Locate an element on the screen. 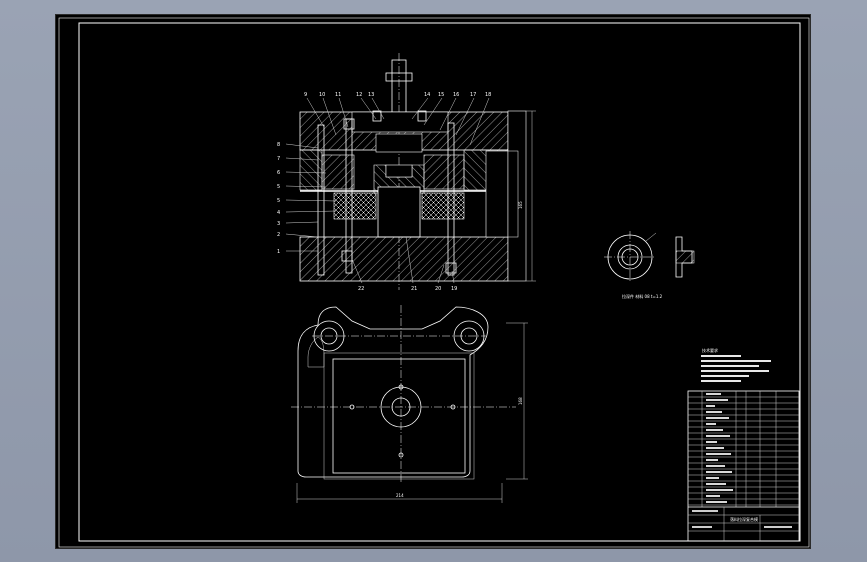 The height and width of the screenshot is (562, 867). part-no: 2 is located at coordinates (278, 235).